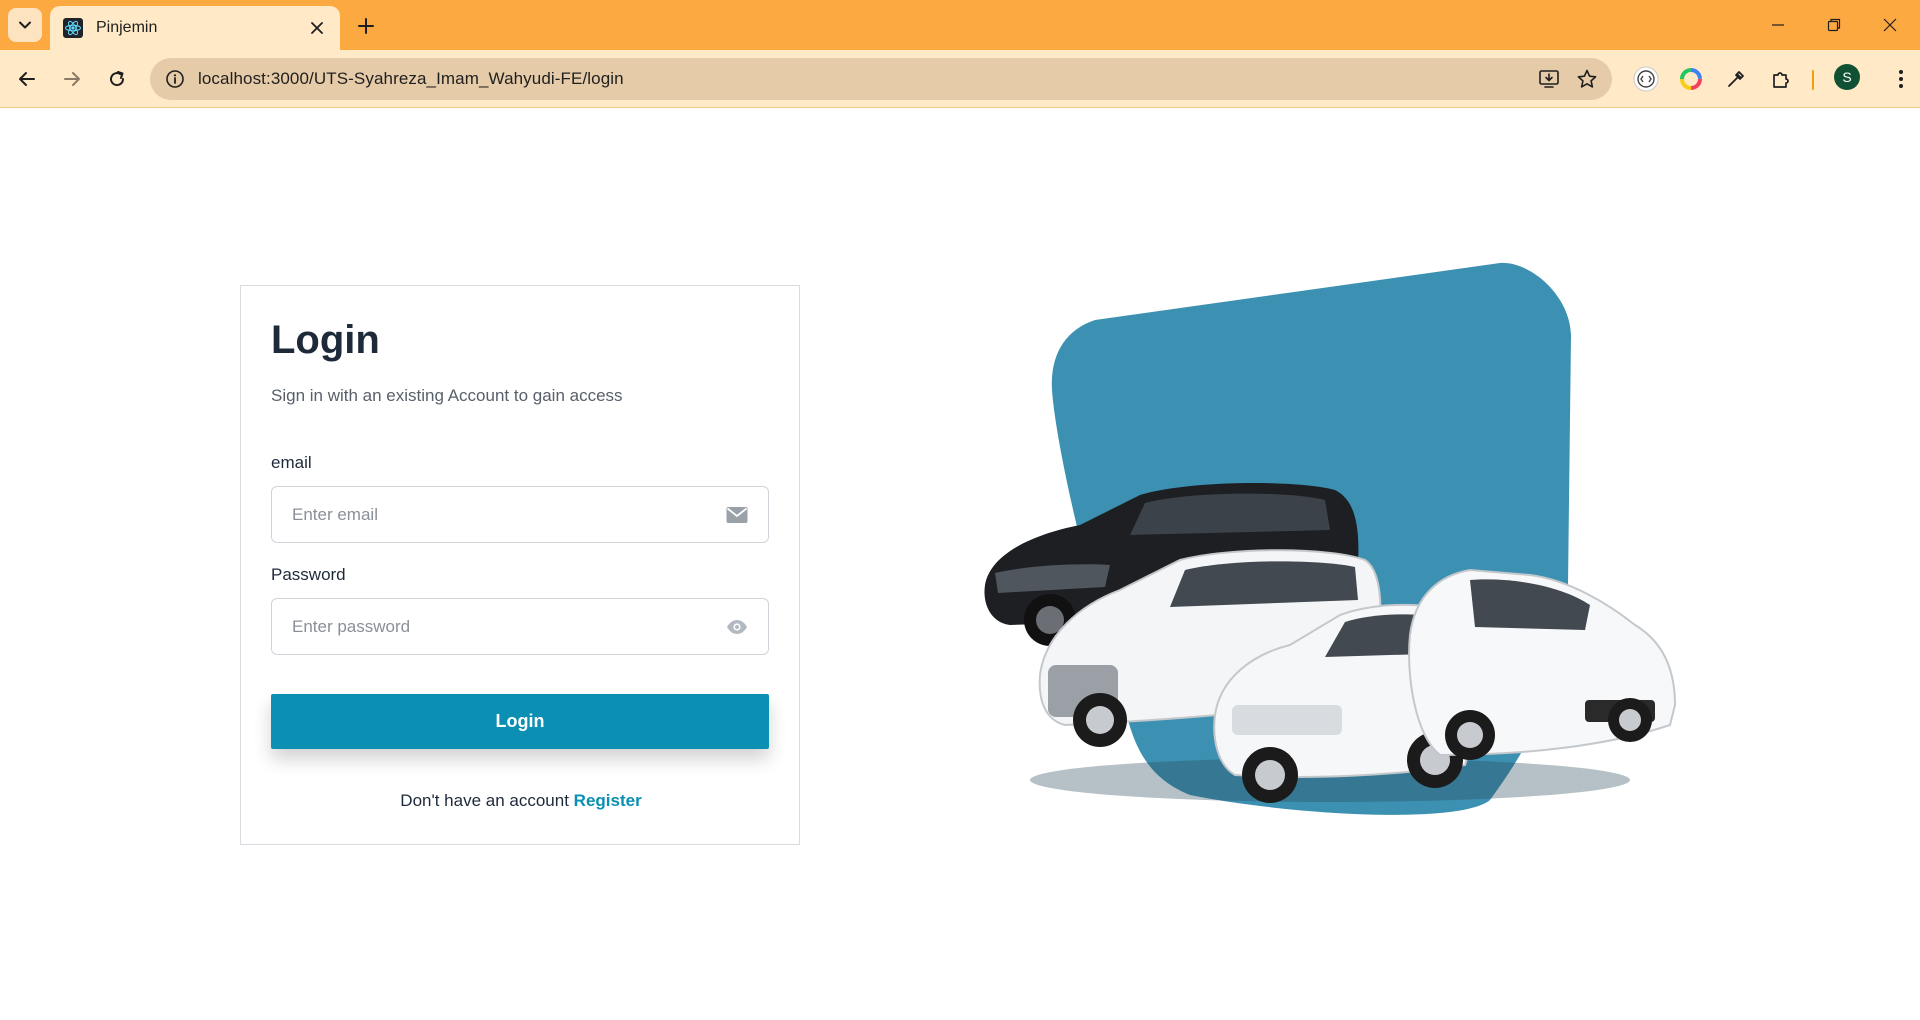  I want to click on bookmark-star-icon, so click(1587, 79).